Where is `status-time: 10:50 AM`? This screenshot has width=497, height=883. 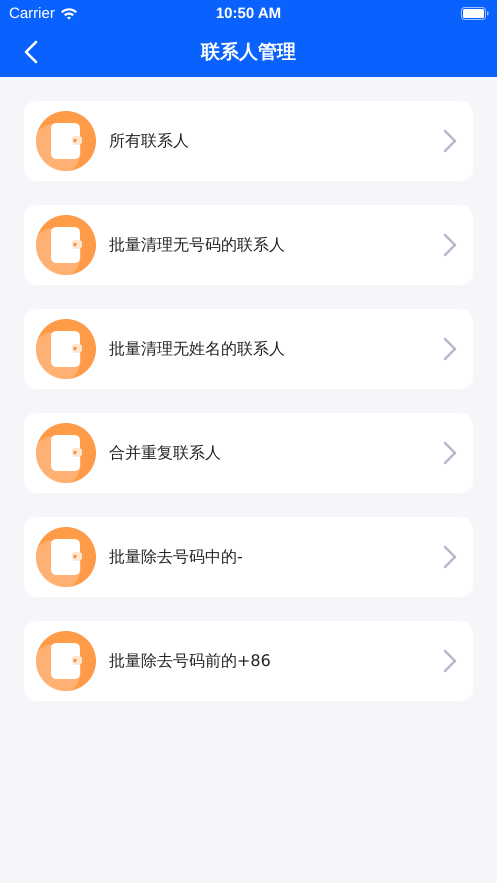
status-time: 10:50 AM is located at coordinates (249, 13).